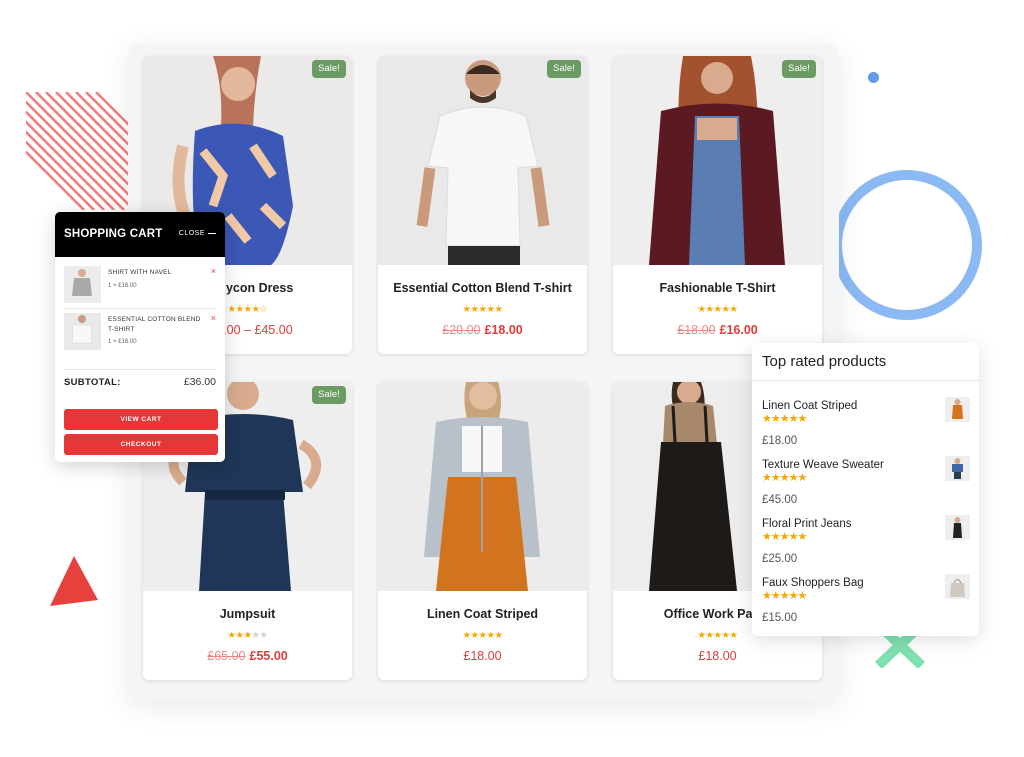 The width and height of the screenshot is (1024, 757). What do you see at coordinates (503, 330) in the screenshot?
I see `sale-price: £18.00` at bounding box center [503, 330].